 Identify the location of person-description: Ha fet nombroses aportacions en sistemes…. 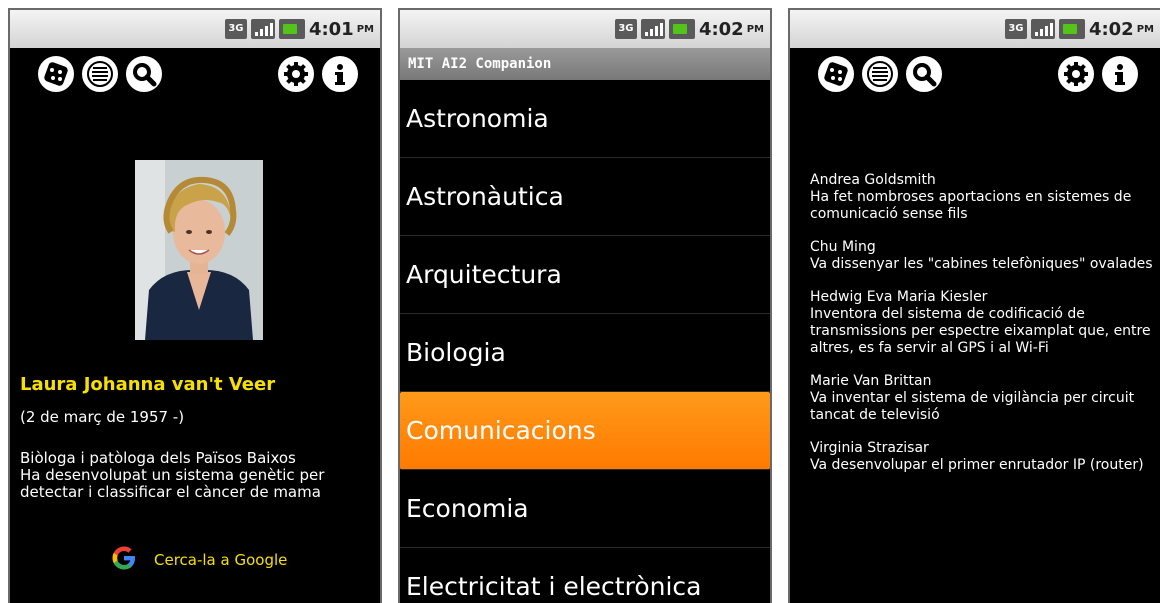
(971, 205).